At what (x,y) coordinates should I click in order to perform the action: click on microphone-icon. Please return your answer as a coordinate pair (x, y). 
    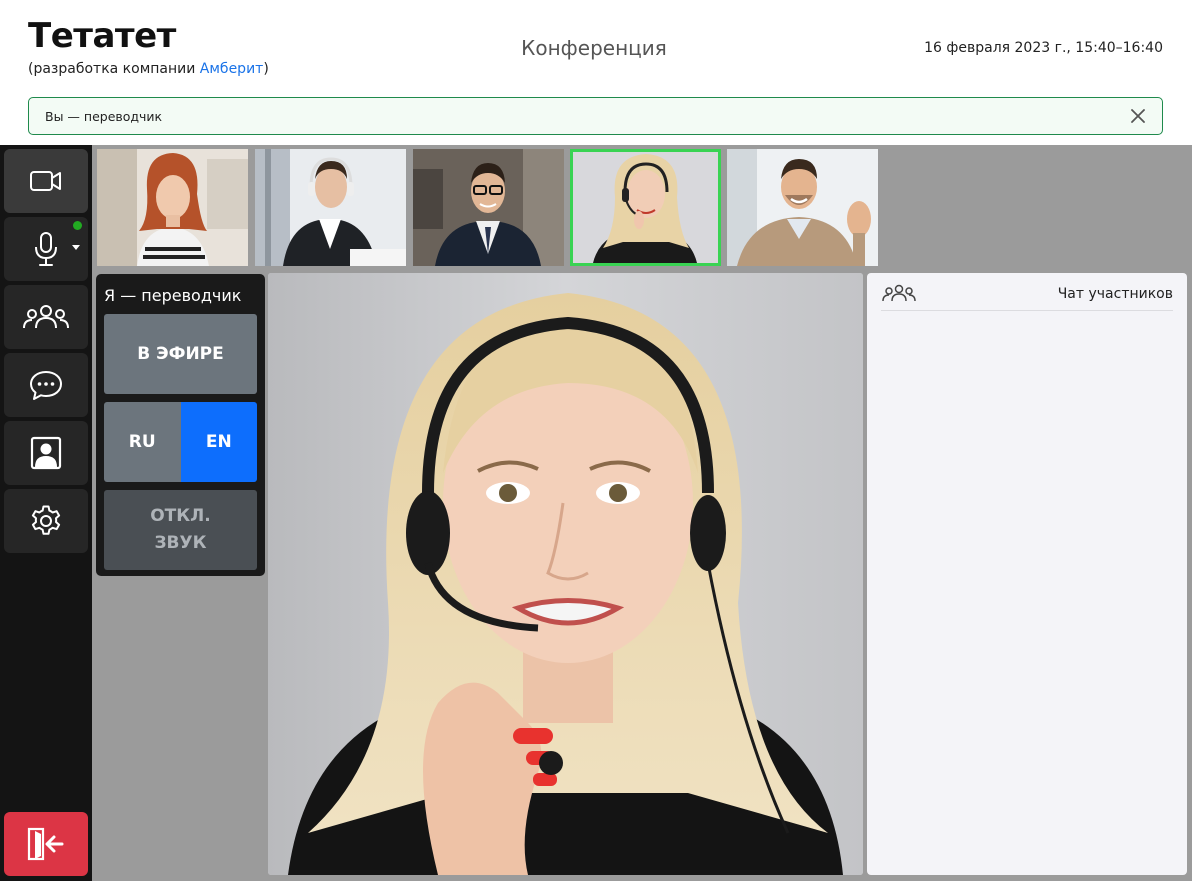
    Looking at the image, I should click on (46, 249).